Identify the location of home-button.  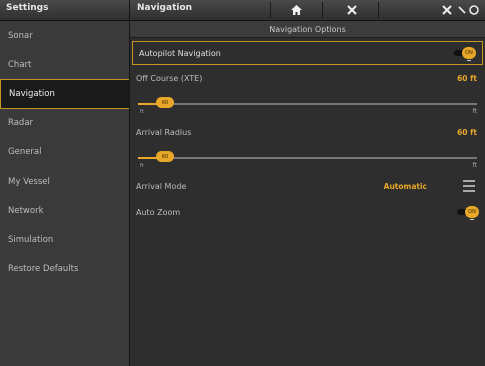
(296, 9).